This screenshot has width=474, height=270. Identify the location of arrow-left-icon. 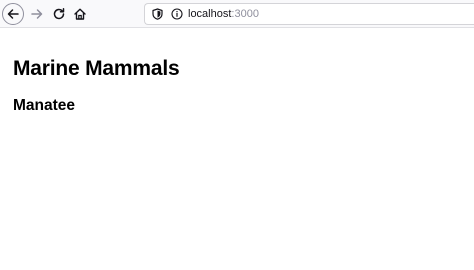
(13, 14).